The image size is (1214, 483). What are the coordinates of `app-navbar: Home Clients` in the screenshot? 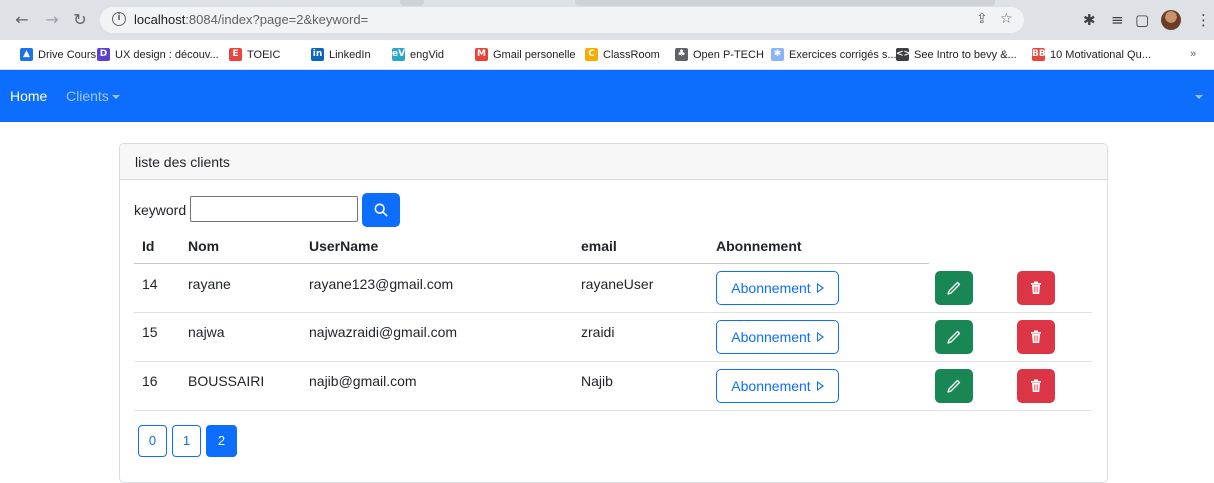 It's located at (607, 96).